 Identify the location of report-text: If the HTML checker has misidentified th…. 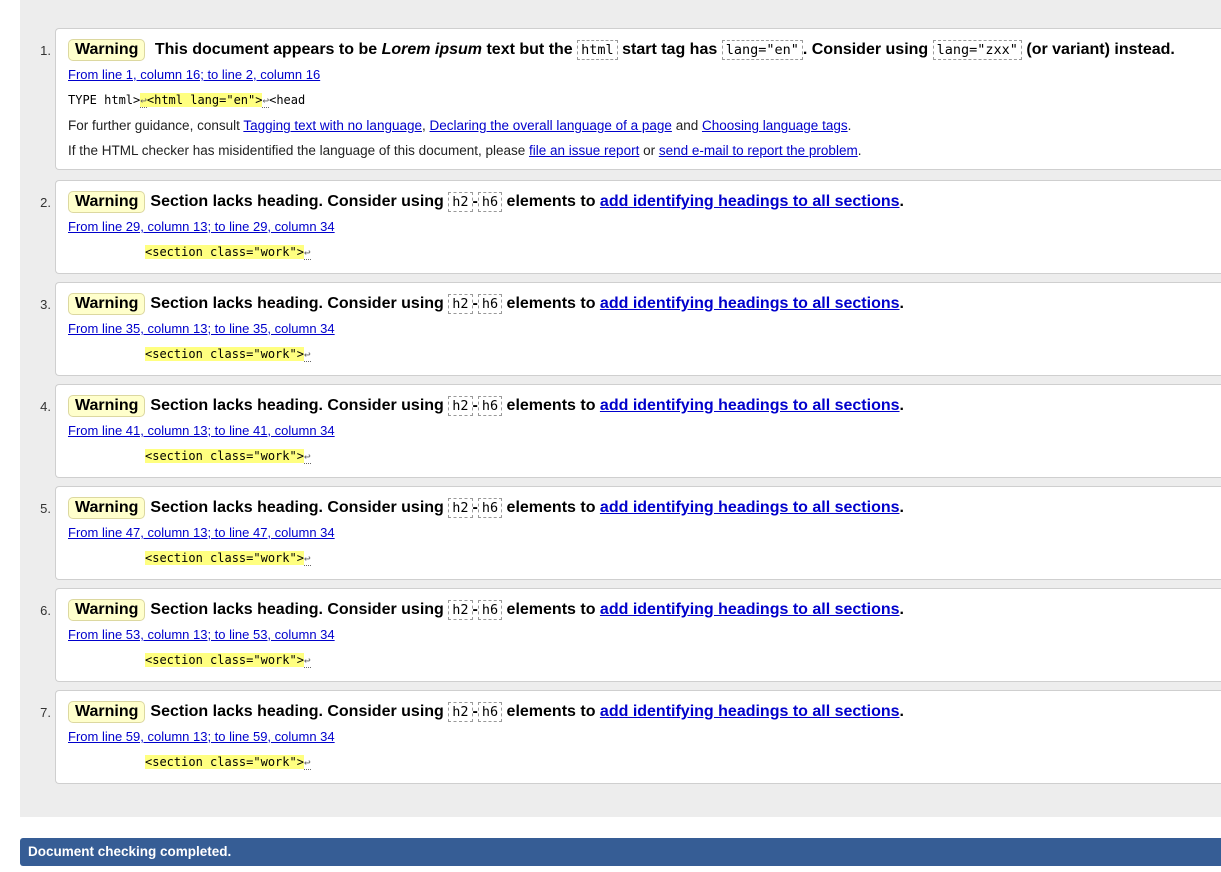
(299, 150).